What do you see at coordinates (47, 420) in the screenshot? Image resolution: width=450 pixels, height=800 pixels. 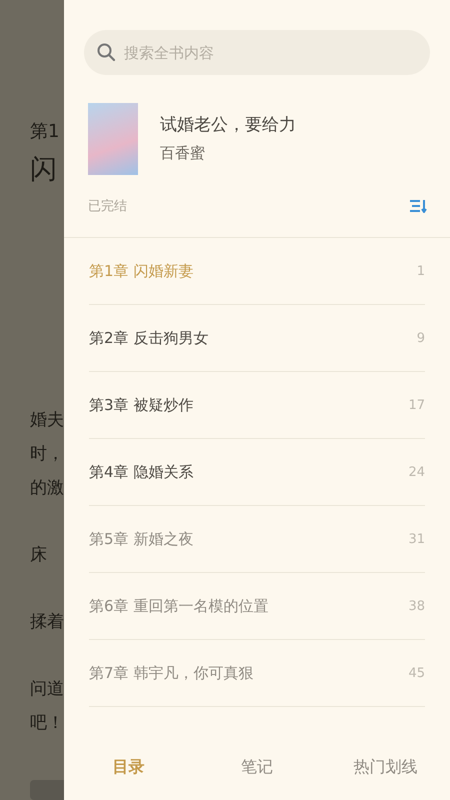 I see `body-text: 婚夫` at bounding box center [47, 420].